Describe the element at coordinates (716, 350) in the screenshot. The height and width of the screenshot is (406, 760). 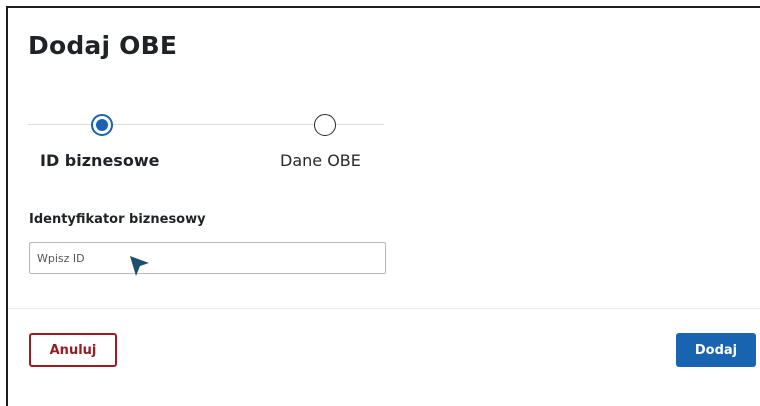
I see `add-button: Dodaj` at that location.